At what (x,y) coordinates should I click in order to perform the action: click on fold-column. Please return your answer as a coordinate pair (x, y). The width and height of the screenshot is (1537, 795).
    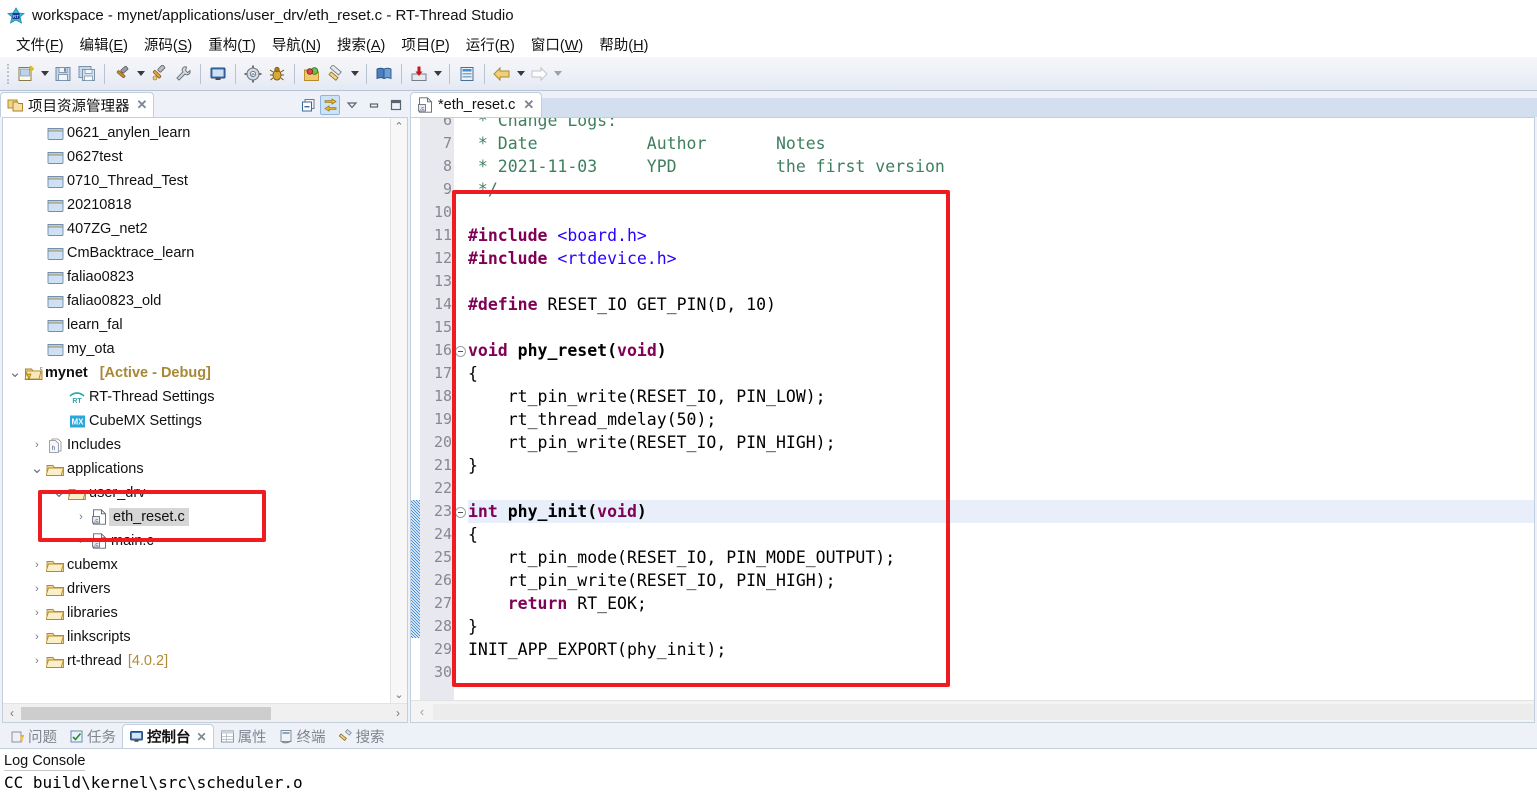
    Looking at the image, I should click on (460, 409).